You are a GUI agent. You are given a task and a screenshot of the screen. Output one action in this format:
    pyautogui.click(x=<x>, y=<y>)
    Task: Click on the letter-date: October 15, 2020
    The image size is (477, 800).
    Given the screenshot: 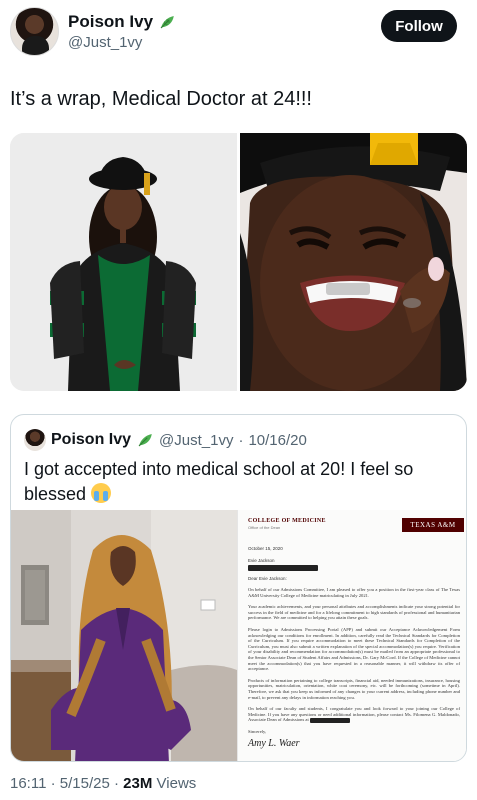 What is the action you would take?
    pyautogui.click(x=265, y=548)
    